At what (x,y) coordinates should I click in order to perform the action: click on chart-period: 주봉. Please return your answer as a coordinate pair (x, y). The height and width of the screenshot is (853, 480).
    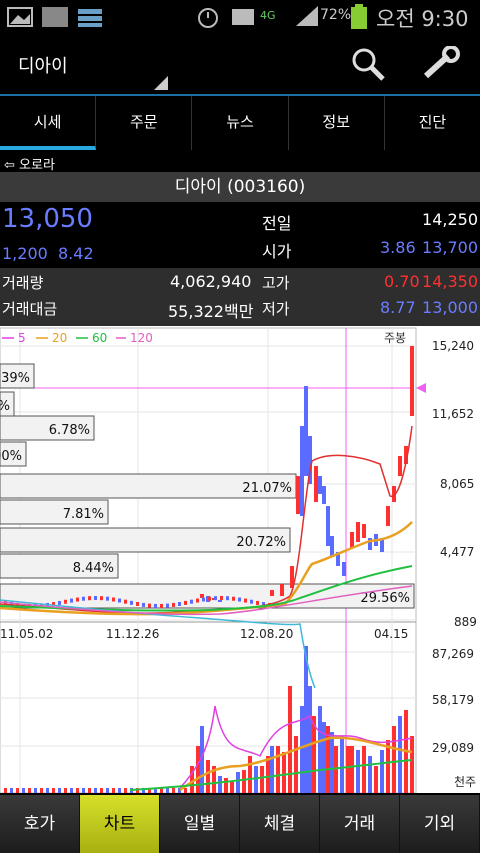
    Looking at the image, I should click on (395, 338).